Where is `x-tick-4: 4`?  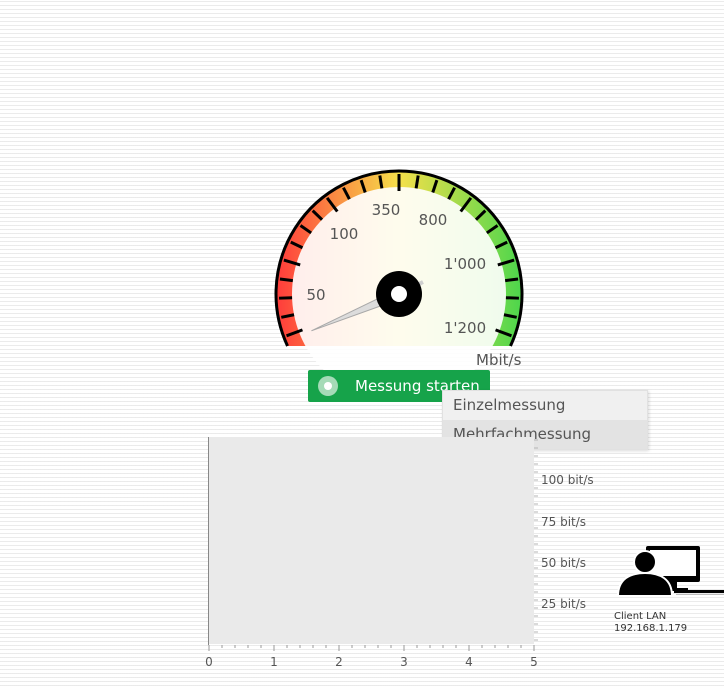
x-tick-4: 4 is located at coordinates (469, 662).